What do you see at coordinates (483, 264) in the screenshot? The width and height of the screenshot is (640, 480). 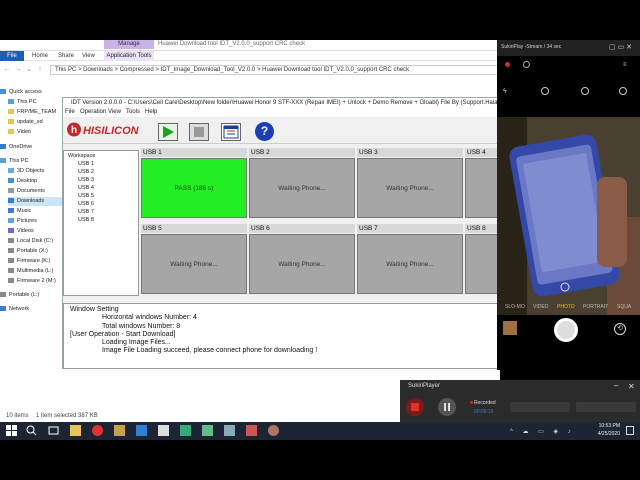 I see `usb-cell-status` at bounding box center [483, 264].